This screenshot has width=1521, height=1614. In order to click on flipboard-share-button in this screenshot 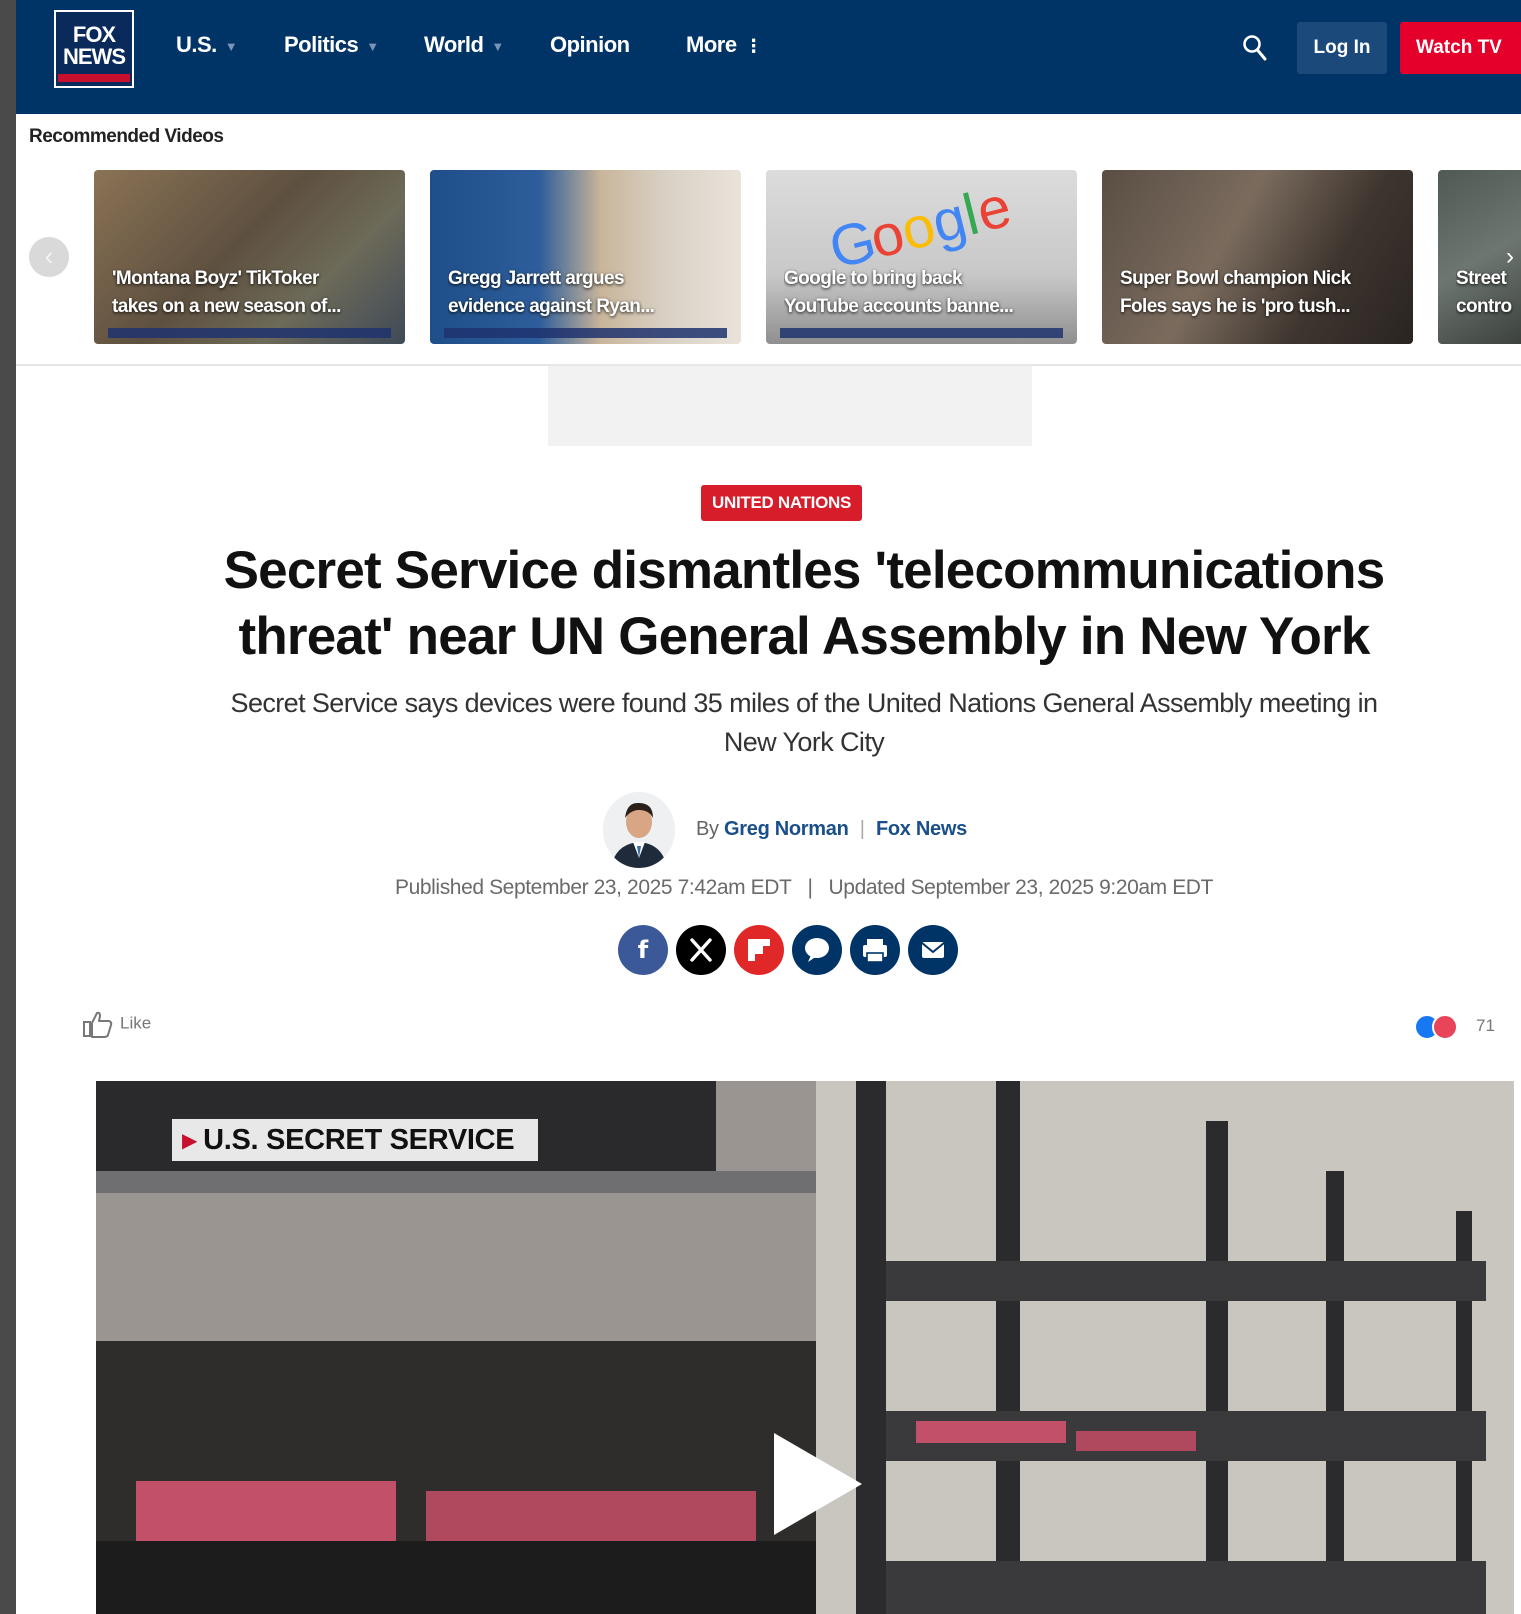, I will do `click(759, 950)`.